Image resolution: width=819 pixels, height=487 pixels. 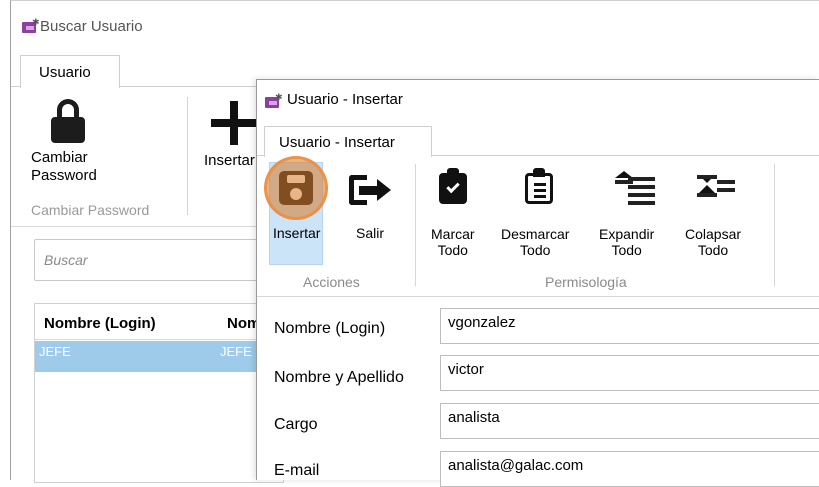 I want to click on table-cell-nombre: JEFE, so click(x=236, y=351).